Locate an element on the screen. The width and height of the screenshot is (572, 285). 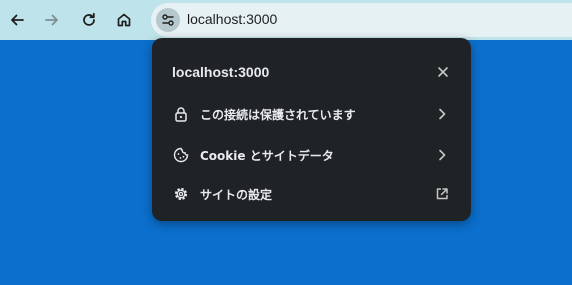
site-info-button is located at coordinates (168, 20).